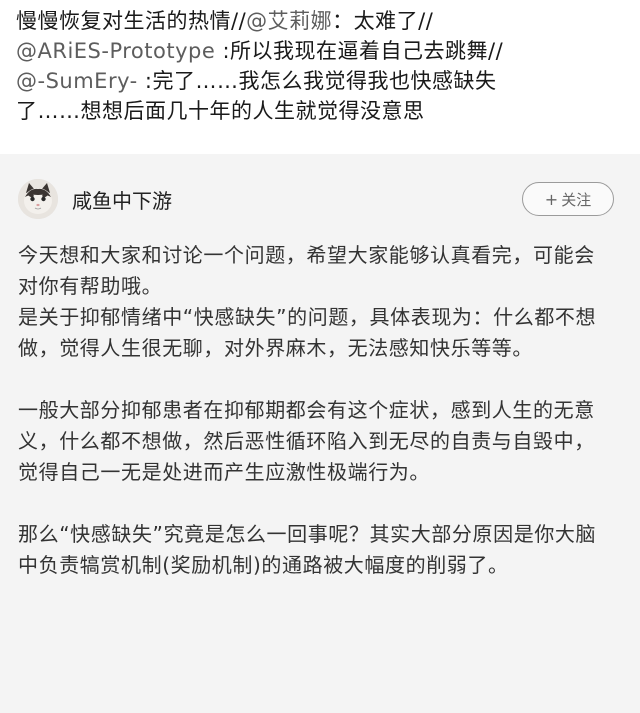 The image size is (640, 713). Describe the element at coordinates (297, 199) in the screenshot. I see `username: 咸鱼中下游` at that location.